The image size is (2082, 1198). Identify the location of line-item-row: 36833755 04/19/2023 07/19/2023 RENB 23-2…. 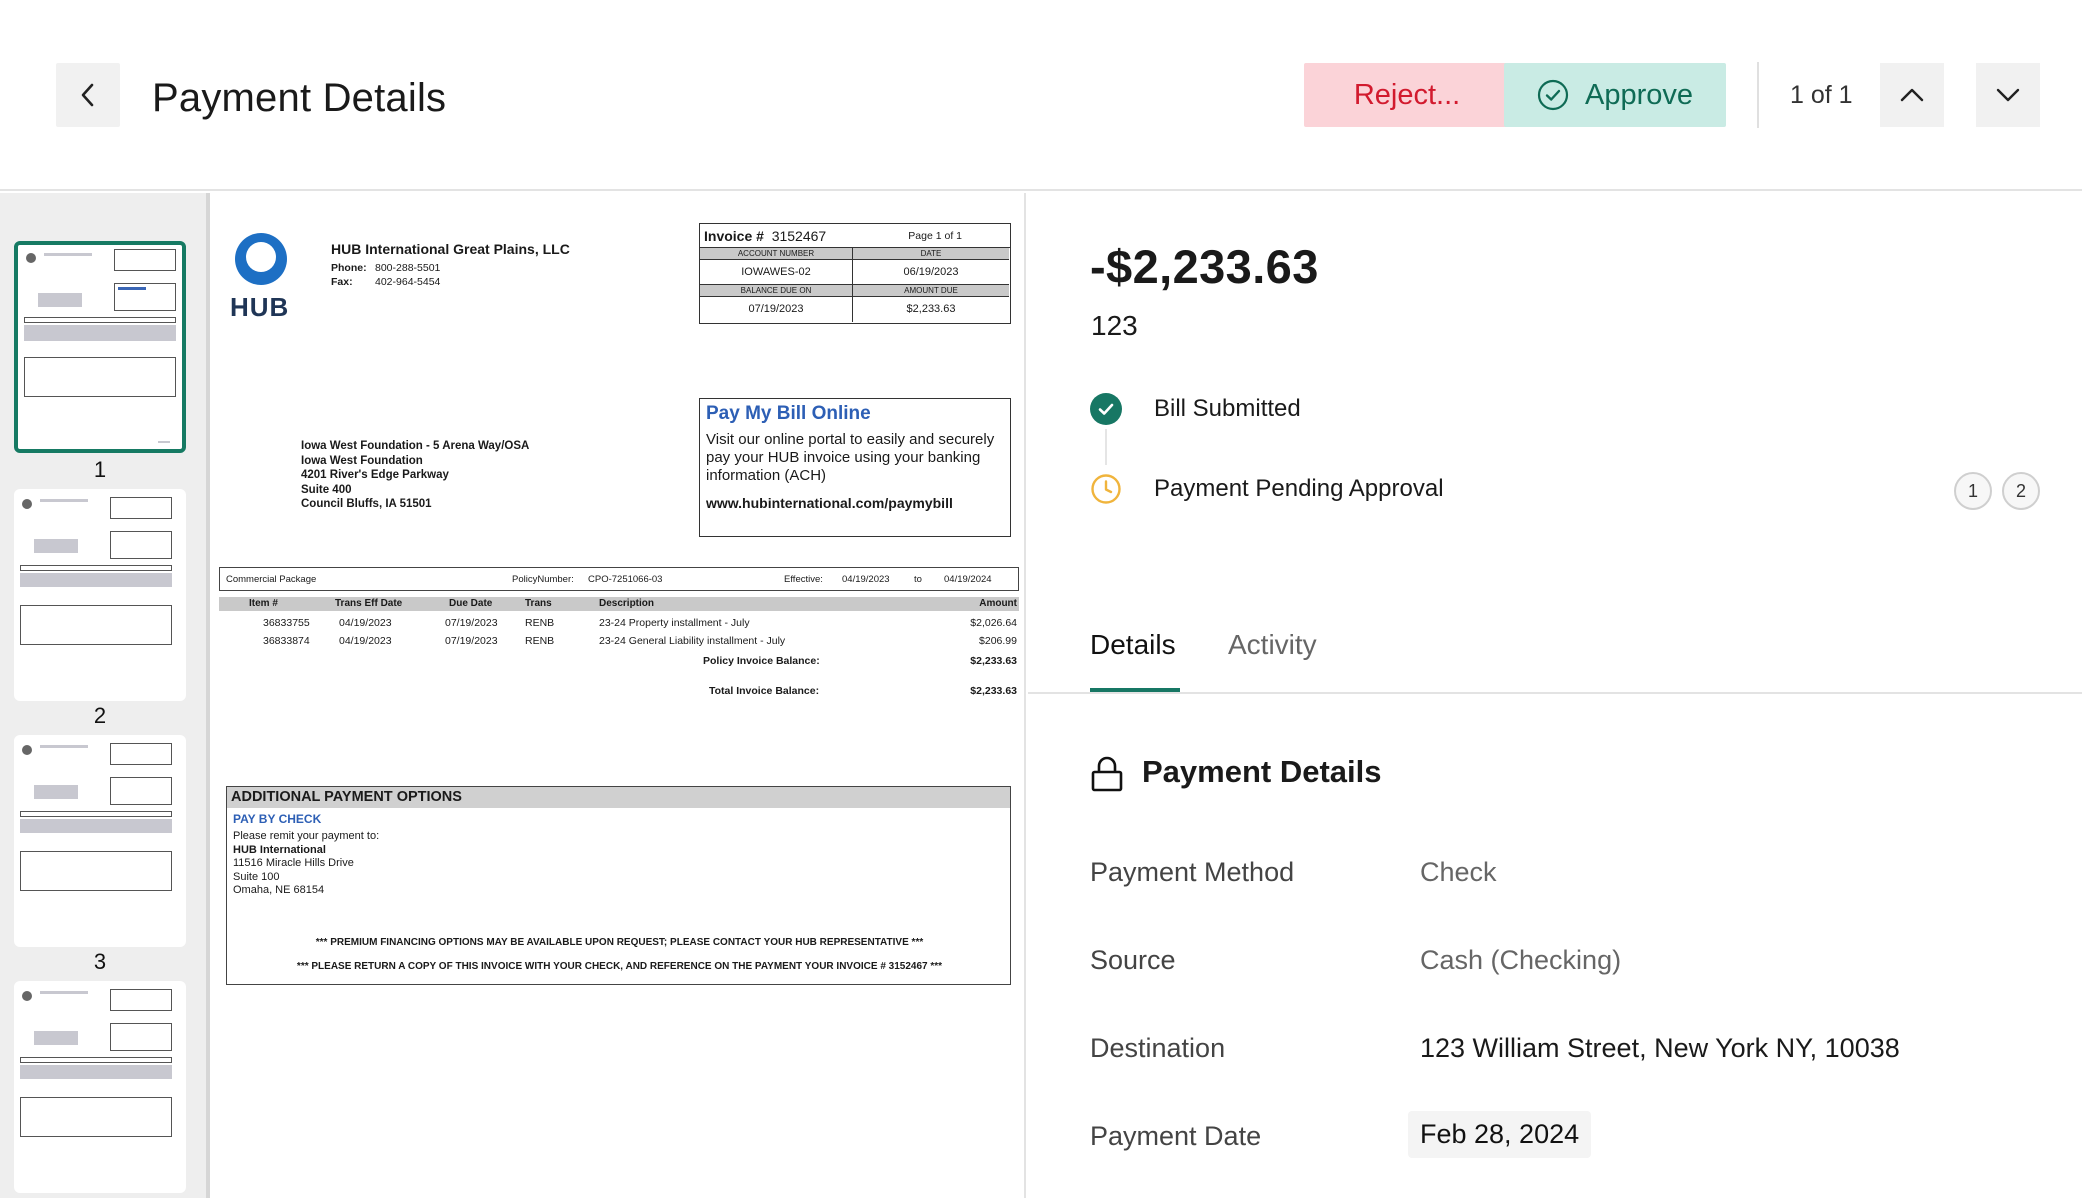
(619, 625).